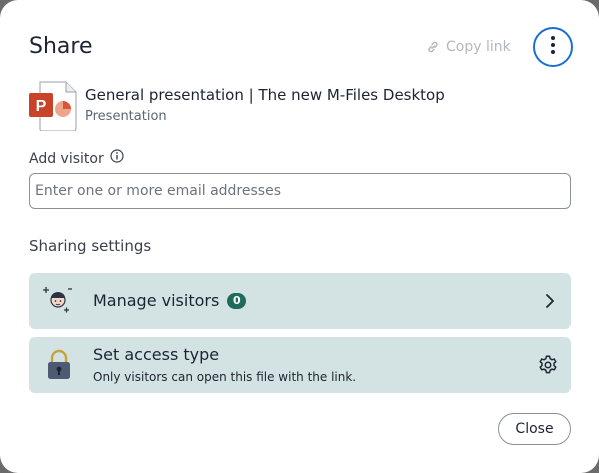 Image resolution: width=599 pixels, height=473 pixels. Describe the element at coordinates (61, 46) in the screenshot. I see `dialog-title: Share` at that location.